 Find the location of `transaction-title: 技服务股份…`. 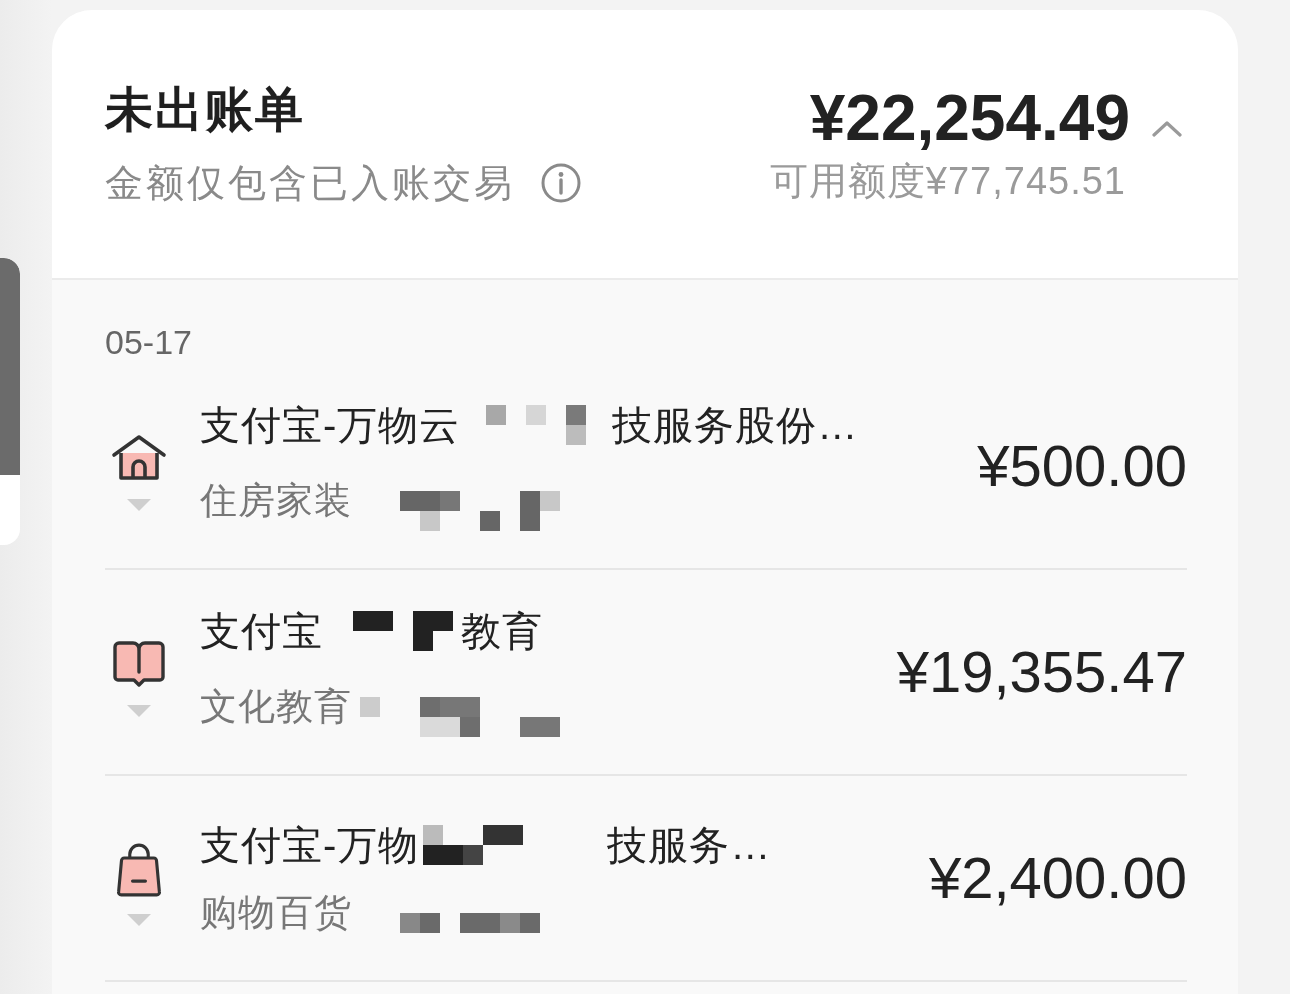

transaction-title: 技服务股份… is located at coordinates (735, 425).